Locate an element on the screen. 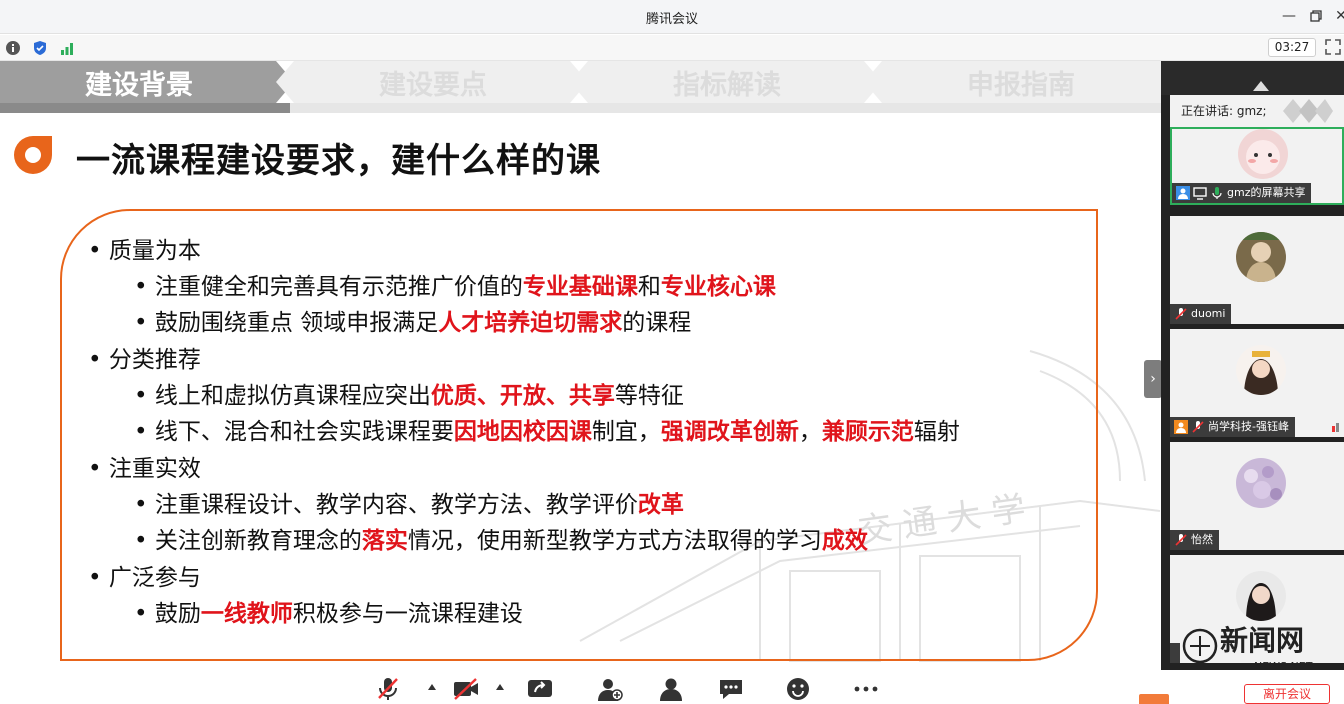 The height and width of the screenshot is (704, 1344). body-text: 鼓励 is located at coordinates (177, 614).